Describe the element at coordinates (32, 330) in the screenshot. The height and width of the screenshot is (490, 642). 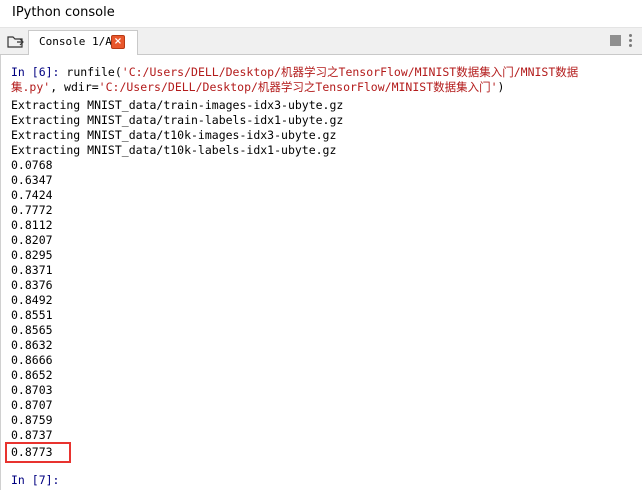
I see `accuracy-value: 0.8565` at that location.